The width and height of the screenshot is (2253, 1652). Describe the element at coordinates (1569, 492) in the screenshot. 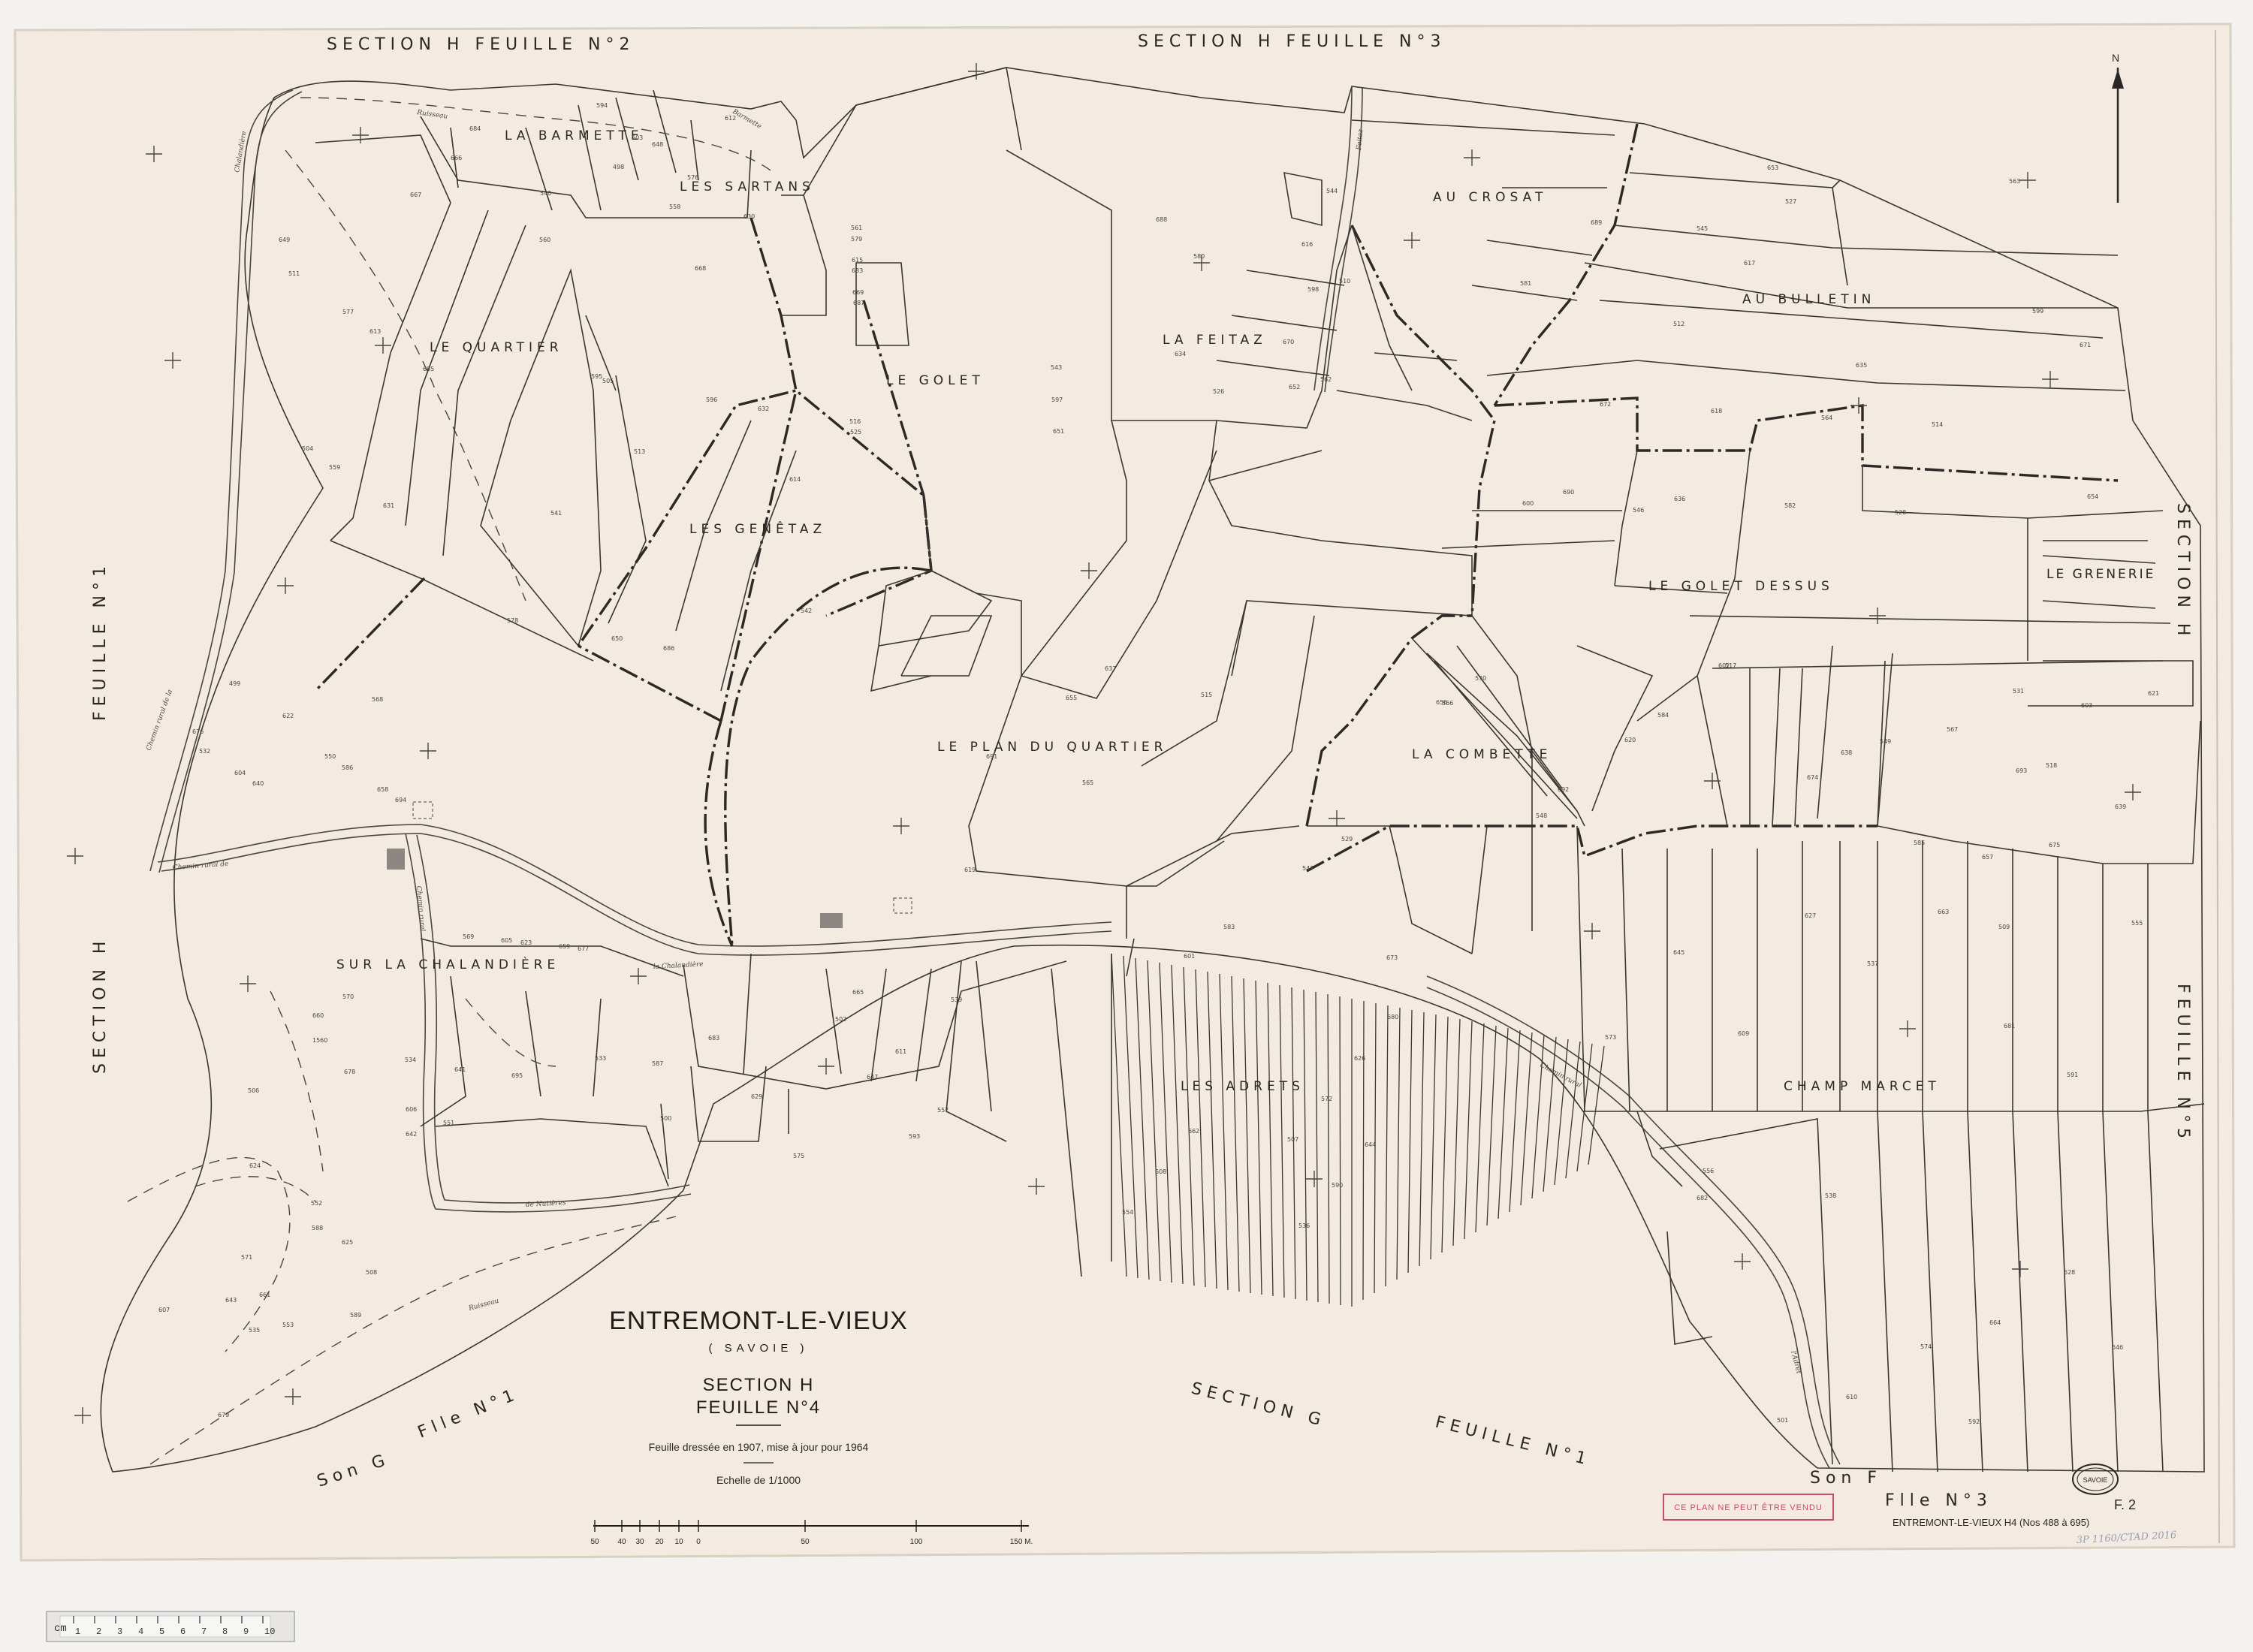

I see `parcel-number: 690` at that location.